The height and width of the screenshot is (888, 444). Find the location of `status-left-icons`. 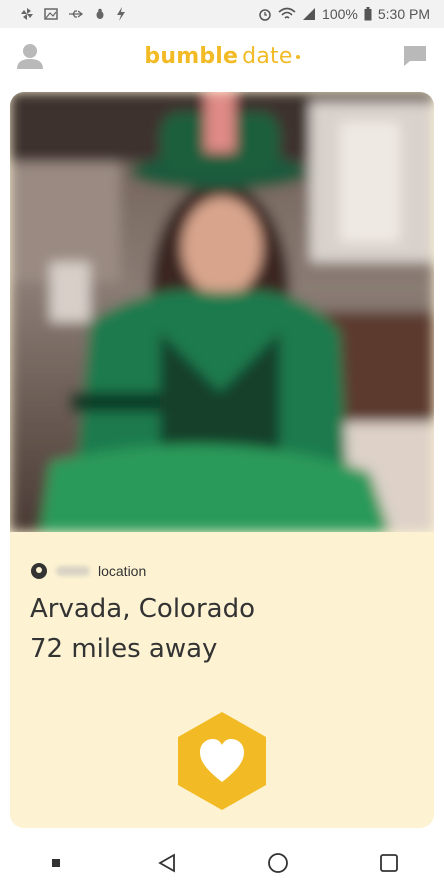

status-left-icons is located at coordinates (73, 14).